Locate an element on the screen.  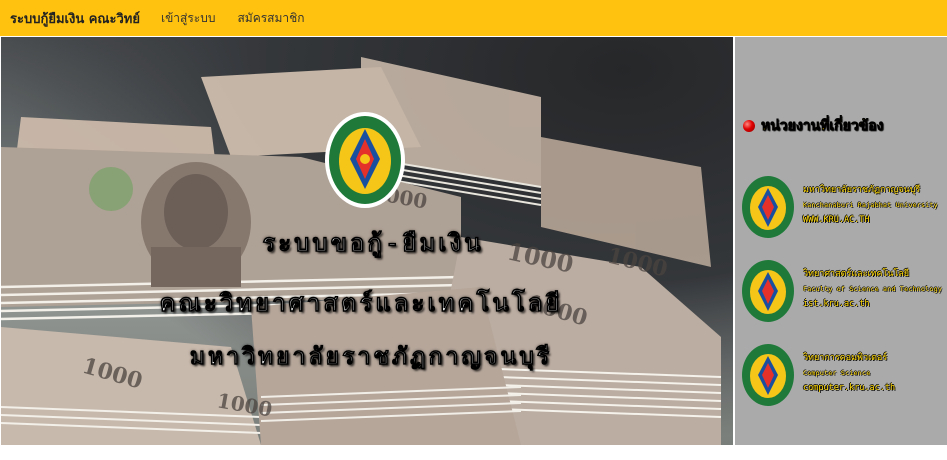
agency-name-th: มหาวิทยาลัยราชภัฏกาญจนบุรี is located at coordinates (862, 190).